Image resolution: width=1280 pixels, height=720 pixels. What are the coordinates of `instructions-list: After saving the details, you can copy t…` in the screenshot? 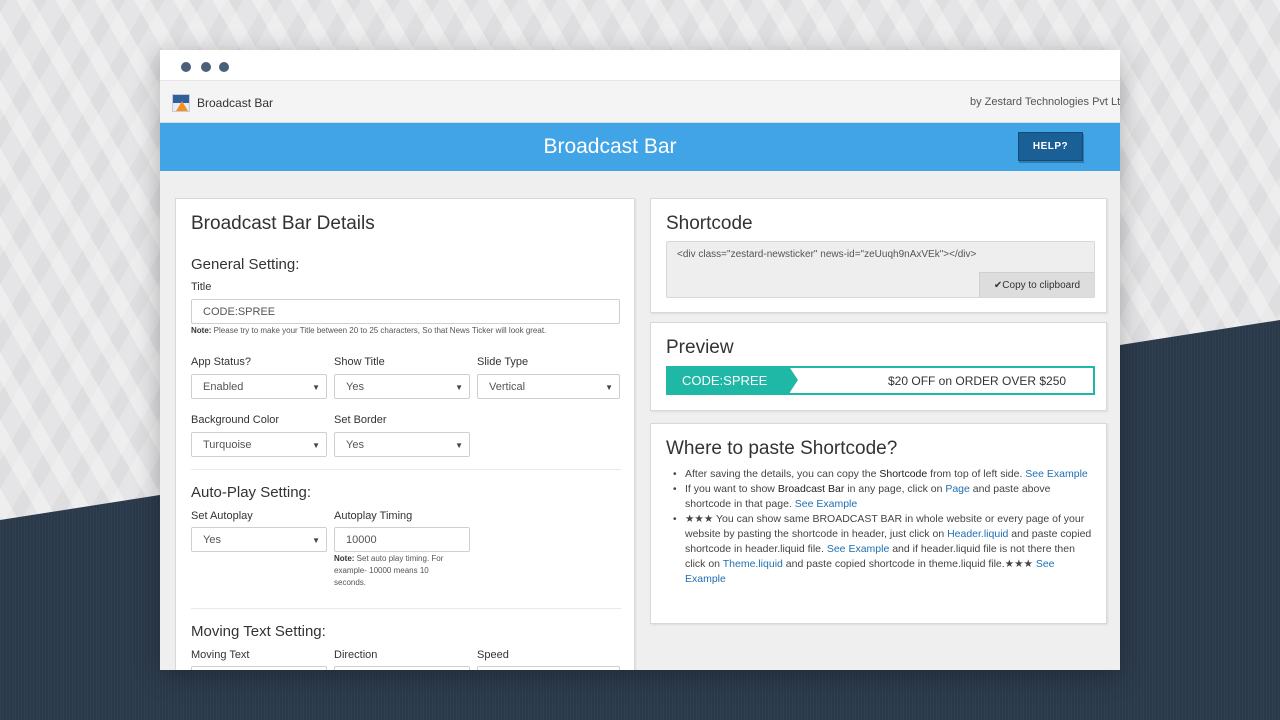 It's located at (883, 527).